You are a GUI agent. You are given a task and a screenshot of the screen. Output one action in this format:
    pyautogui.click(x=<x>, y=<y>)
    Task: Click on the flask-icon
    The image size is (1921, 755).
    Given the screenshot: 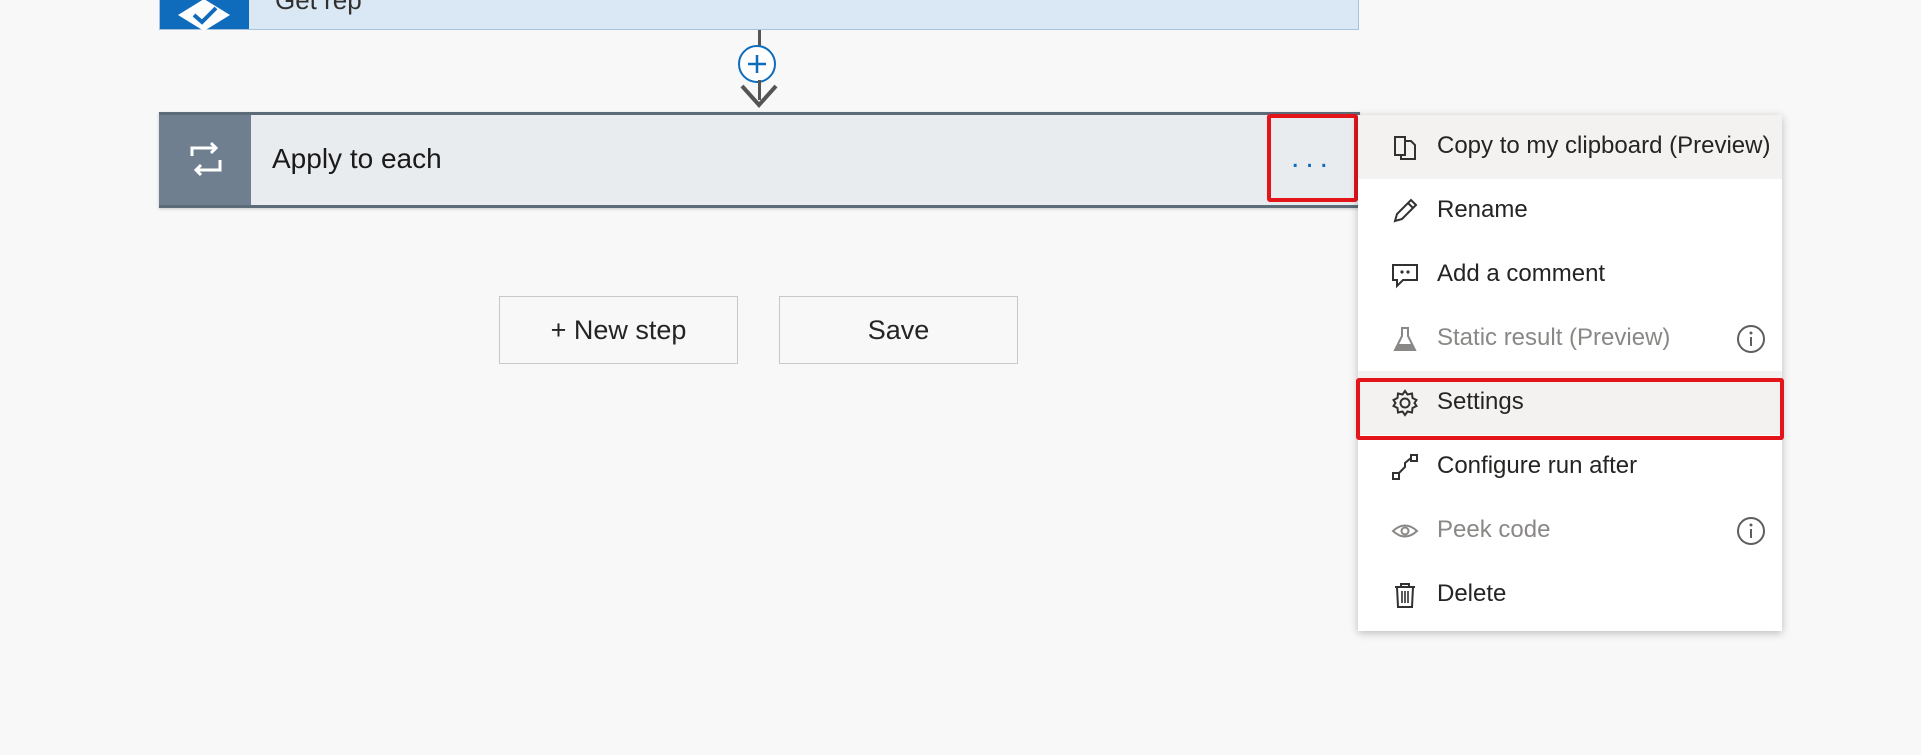 What is the action you would take?
    pyautogui.click(x=1405, y=339)
    